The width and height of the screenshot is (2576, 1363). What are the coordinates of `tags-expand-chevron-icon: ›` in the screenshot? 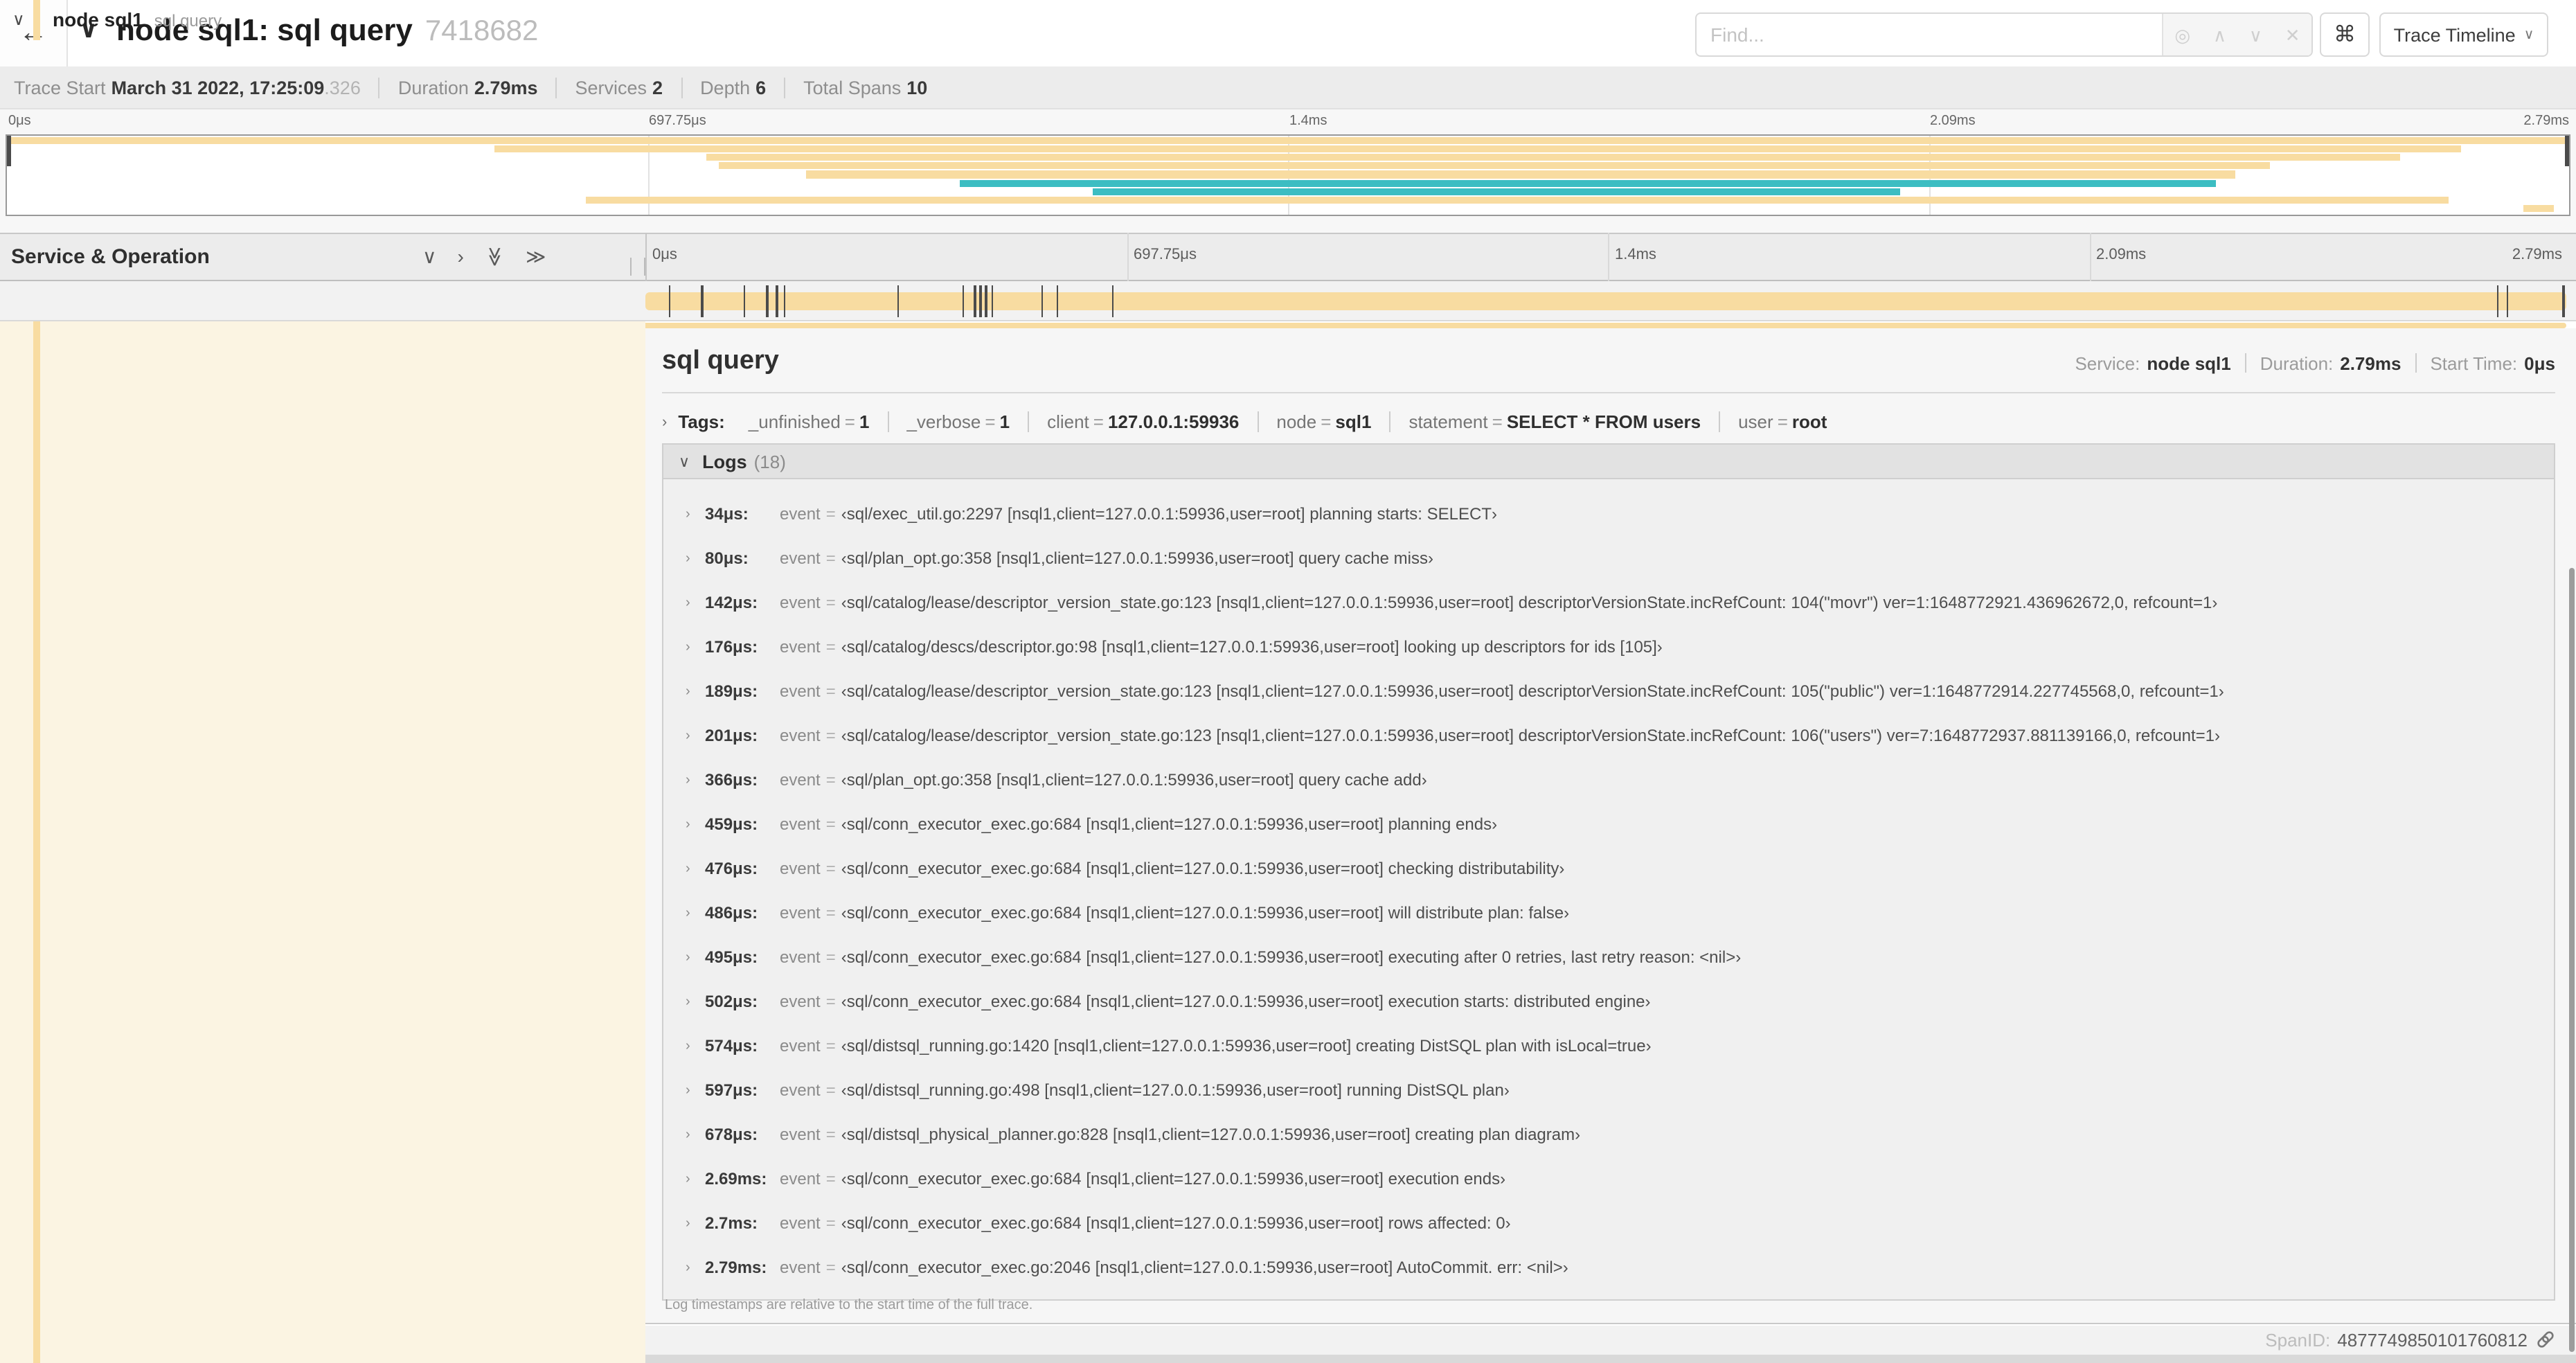 It's located at (670, 422).